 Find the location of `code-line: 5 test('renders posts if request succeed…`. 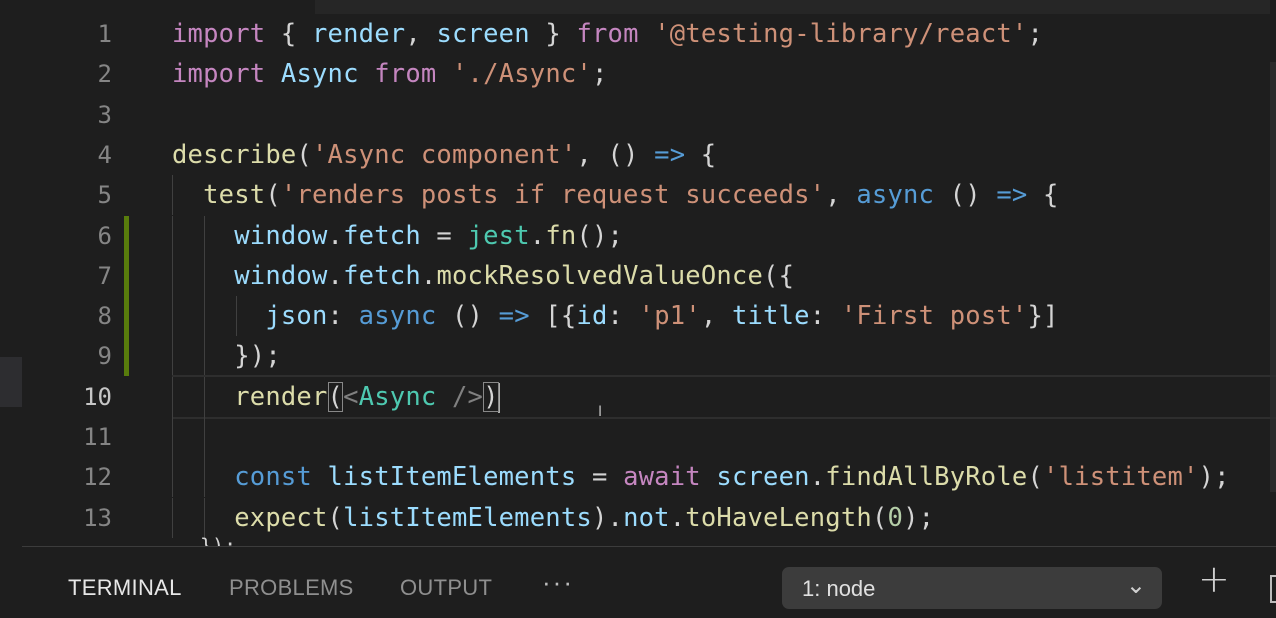

code-line: 5 test('renders posts if request succeed… is located at coordinates (638, 195).